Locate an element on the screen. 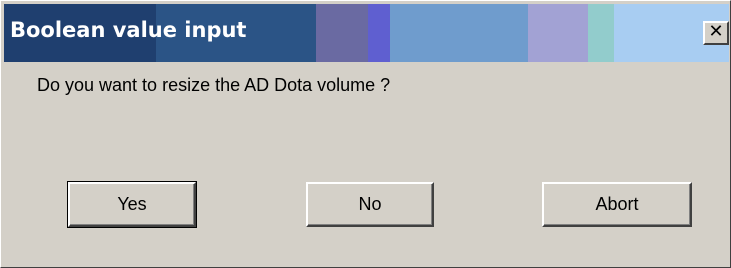  abort-button: Abort is located at coordinates (617, 204).